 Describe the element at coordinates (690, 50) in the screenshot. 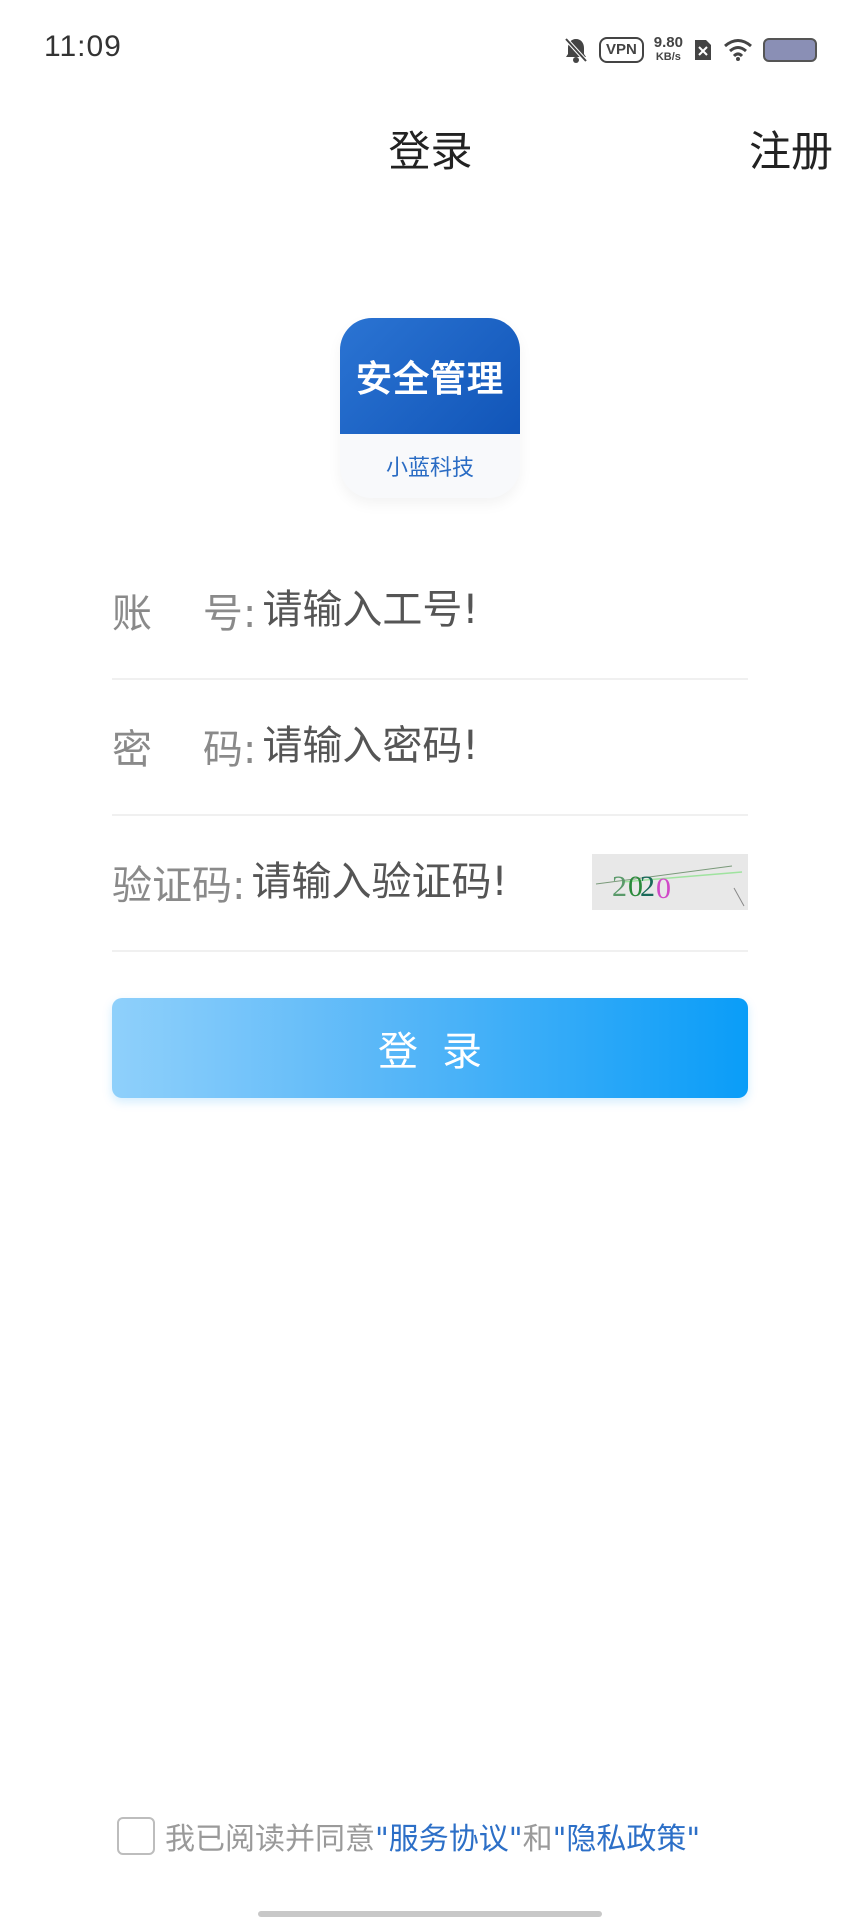

I see `status-icons: VPN 9.80 KB/s` at that location.